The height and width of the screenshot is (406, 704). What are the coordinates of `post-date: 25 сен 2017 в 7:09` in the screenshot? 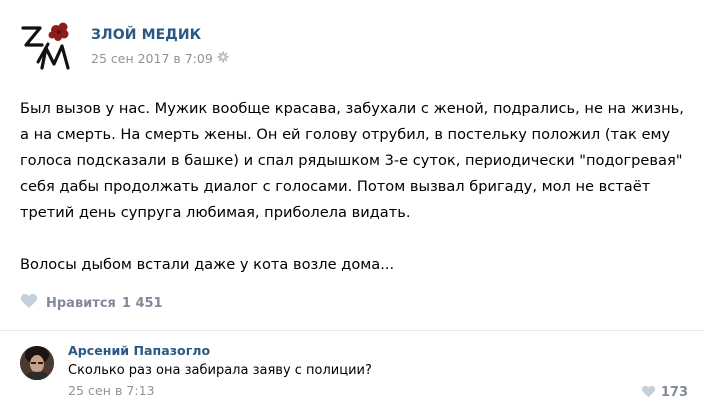 It's located at (160, 58).